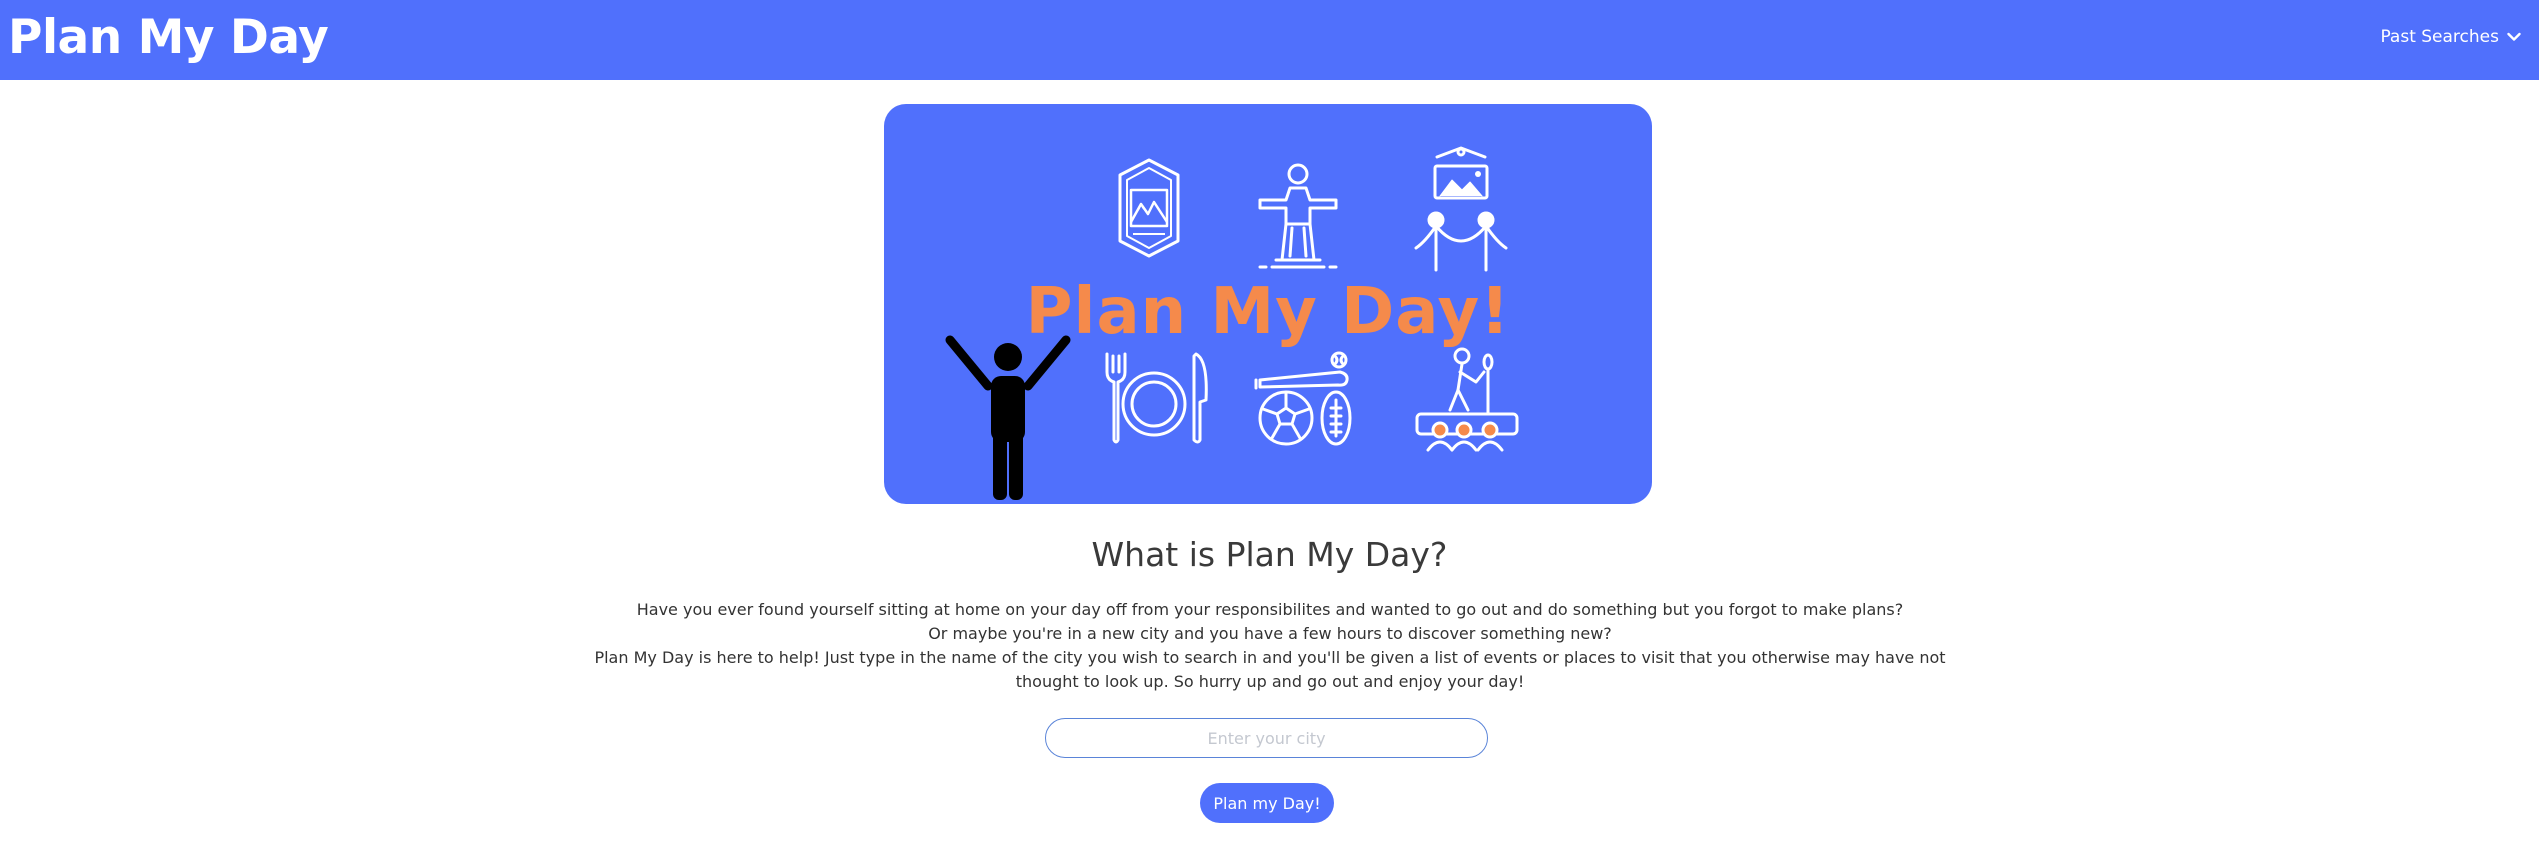 This screenshot has height=853, width=2539. Describe the element at coordinates (1156, 398) in the screenshot. I see `dining-icon` at that location.